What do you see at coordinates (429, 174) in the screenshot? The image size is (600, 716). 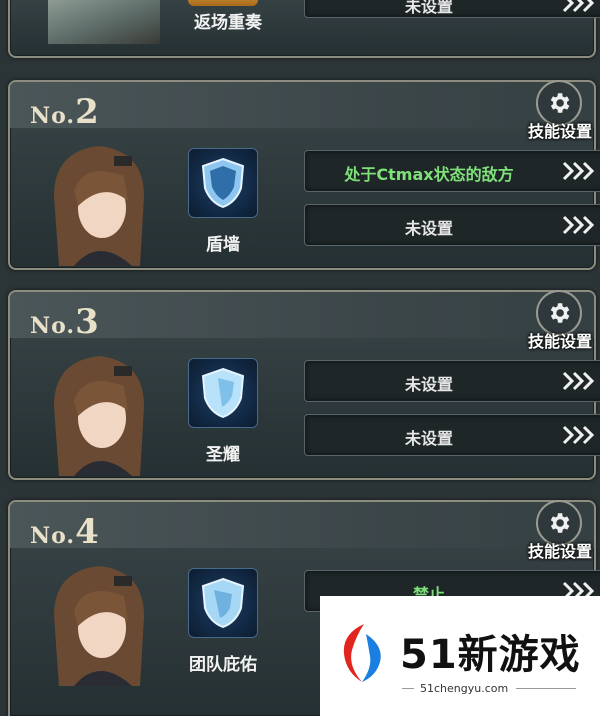 I see `condition-label: 处于Ctmax状态的敌方` at bounding box center [429, 174].